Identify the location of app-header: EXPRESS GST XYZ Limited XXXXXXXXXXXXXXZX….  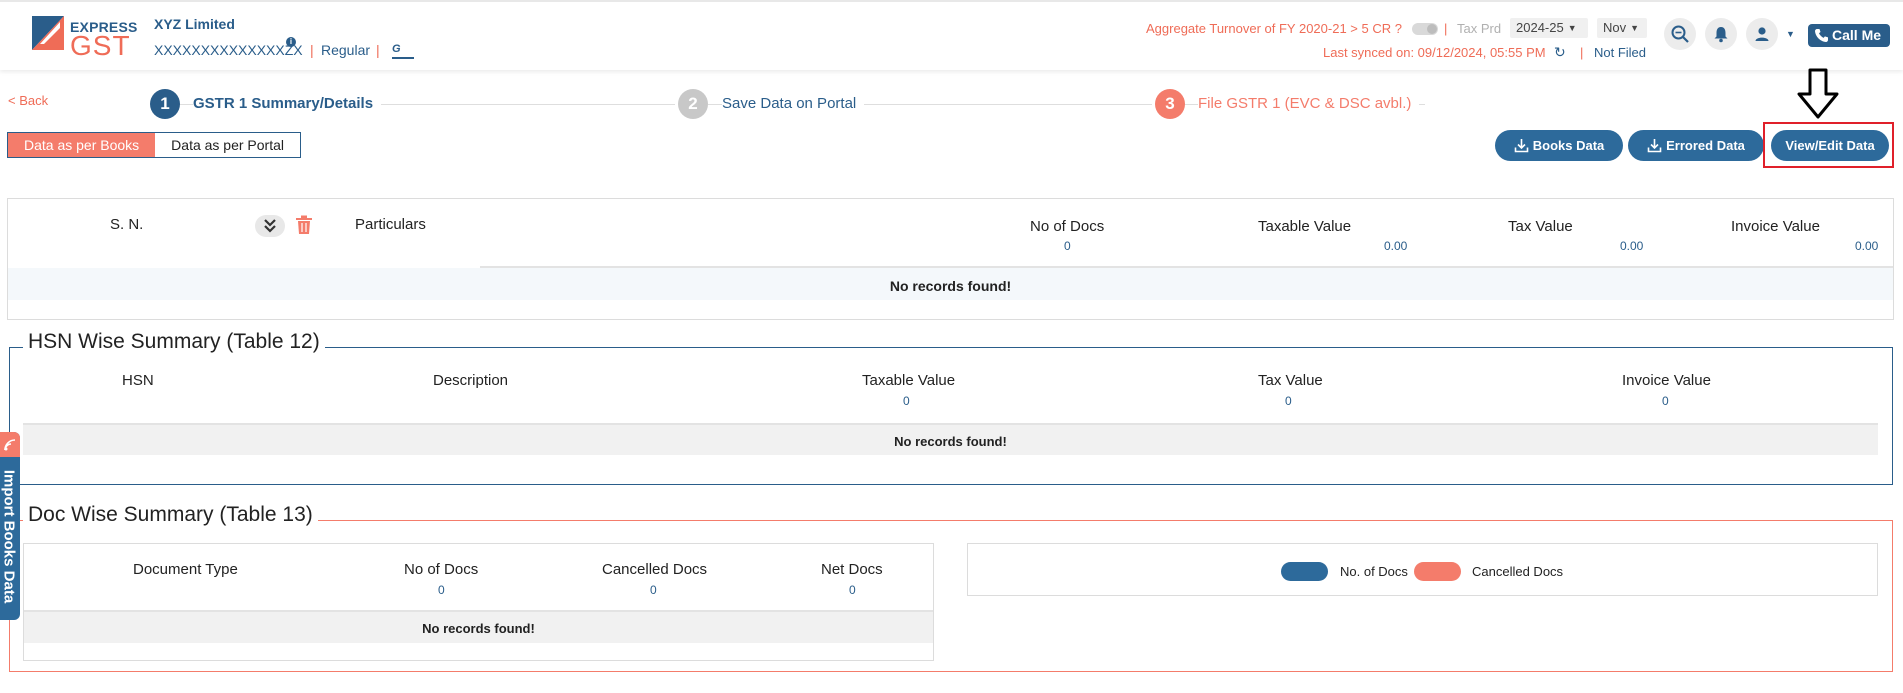
(951, 35).